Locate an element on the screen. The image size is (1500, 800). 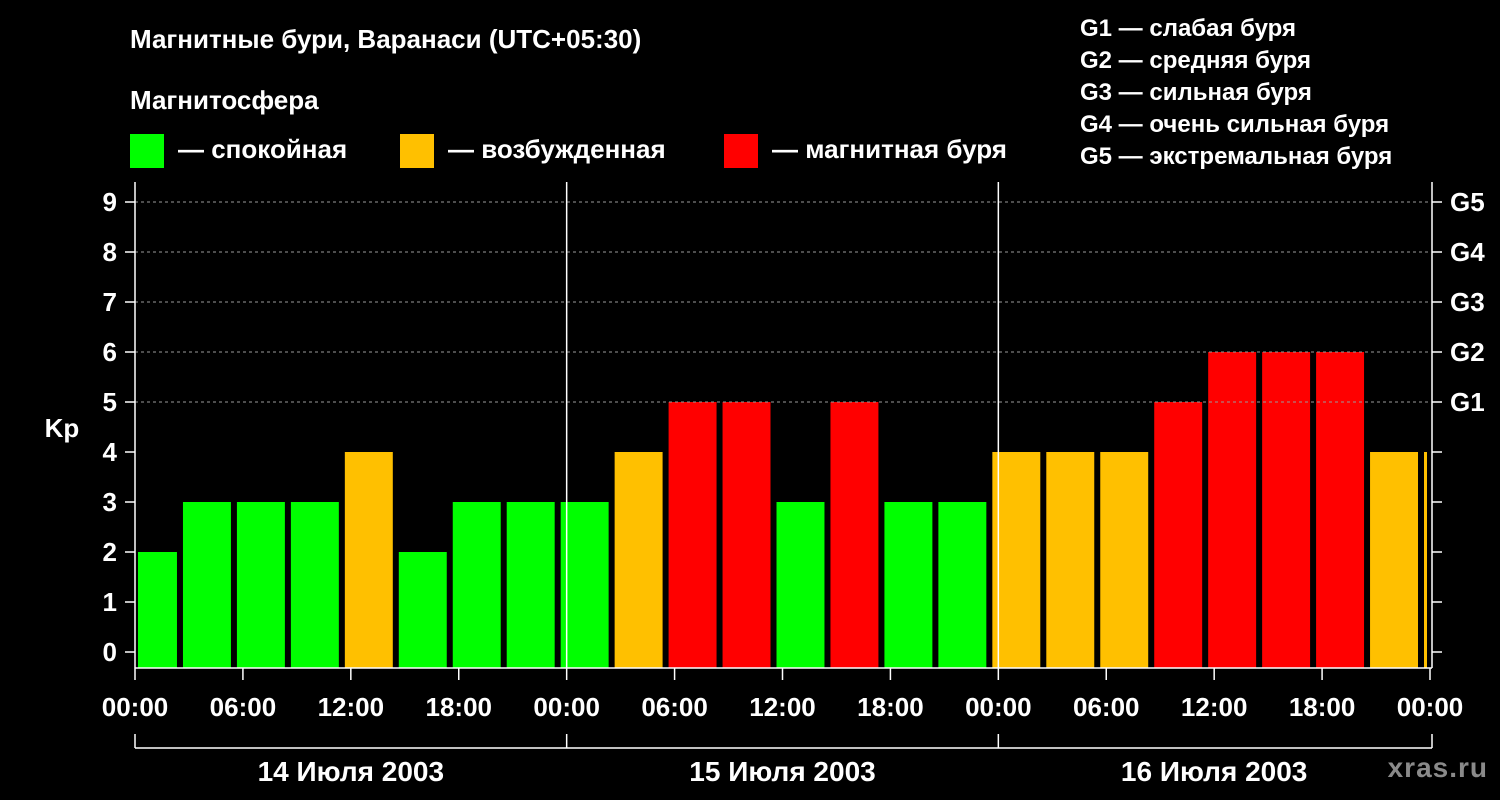
y-tick-label-8: 8 is located at coordinates (110, 252).